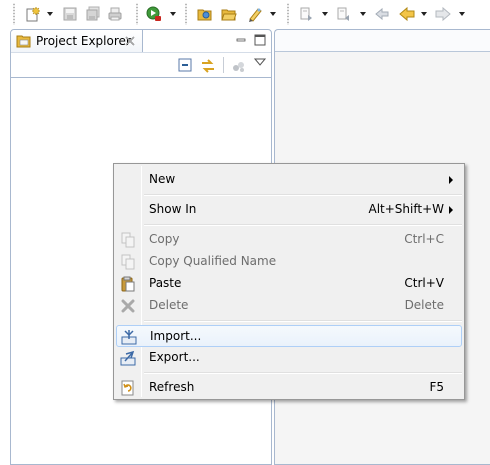 This screenshot has height=465, width=490. What do you see at coordinates (406, 209) in the screenshot?
I see `menu-item-shortcut: Alt+Shift+W` at bounding box center [406, 209].